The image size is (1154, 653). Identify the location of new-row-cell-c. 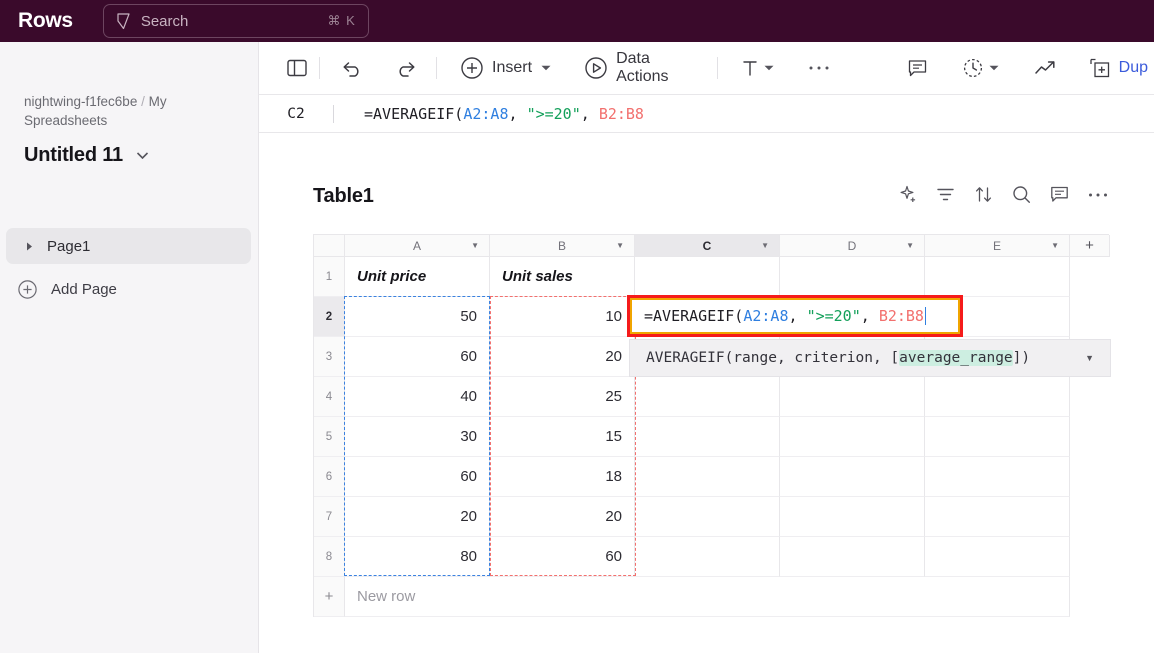
(707, 597).